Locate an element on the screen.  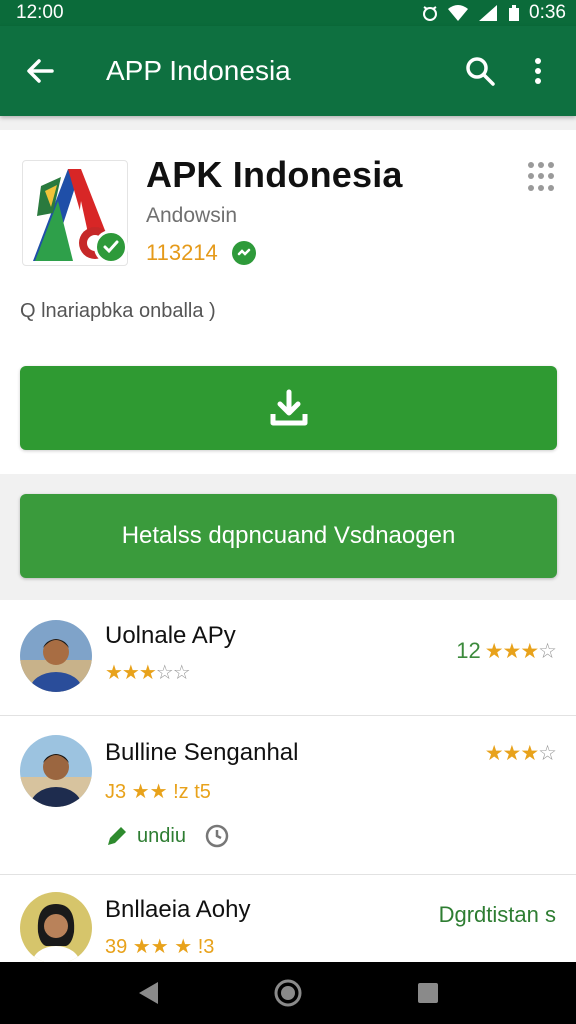
arrow-left-icon is located at coordinates (40, 71).